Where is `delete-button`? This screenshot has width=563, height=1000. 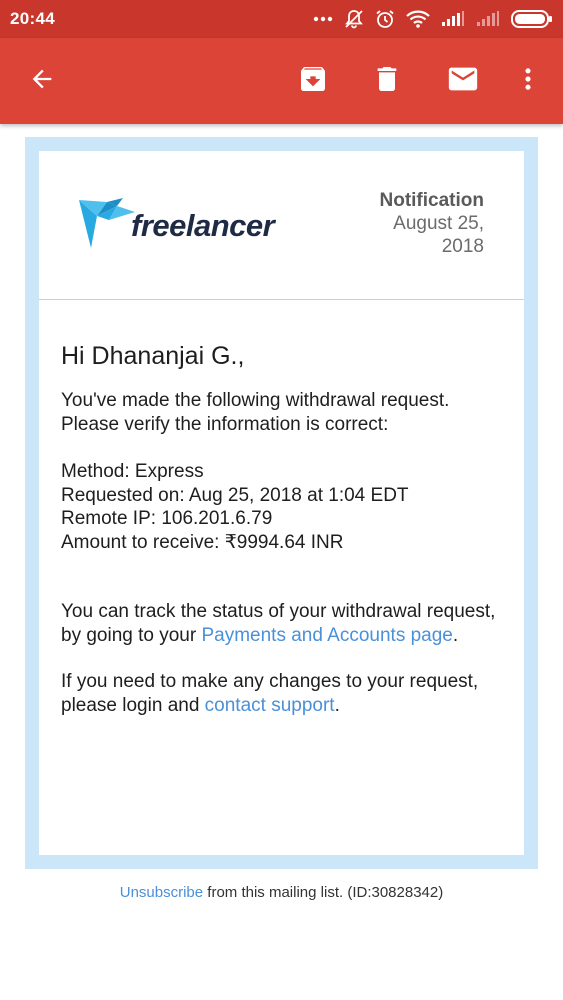
delete-button is located at coordinates (387, 81).